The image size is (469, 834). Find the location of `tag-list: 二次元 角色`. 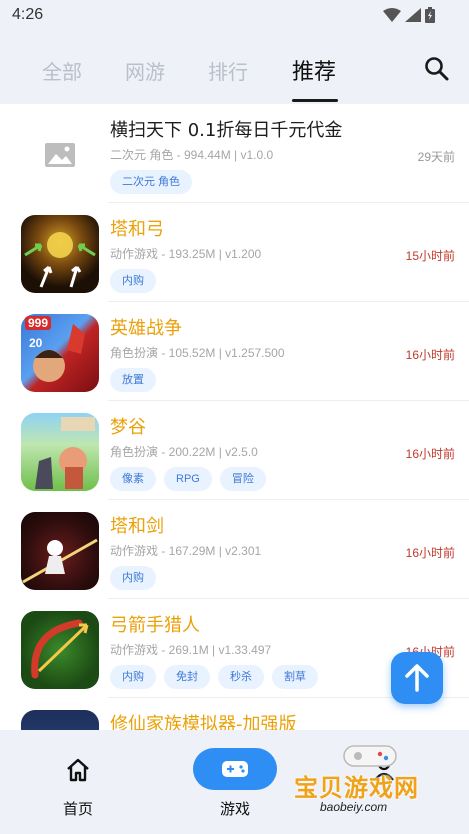

tag-list: 二次元 角色 is located at coordinates (151, 182).